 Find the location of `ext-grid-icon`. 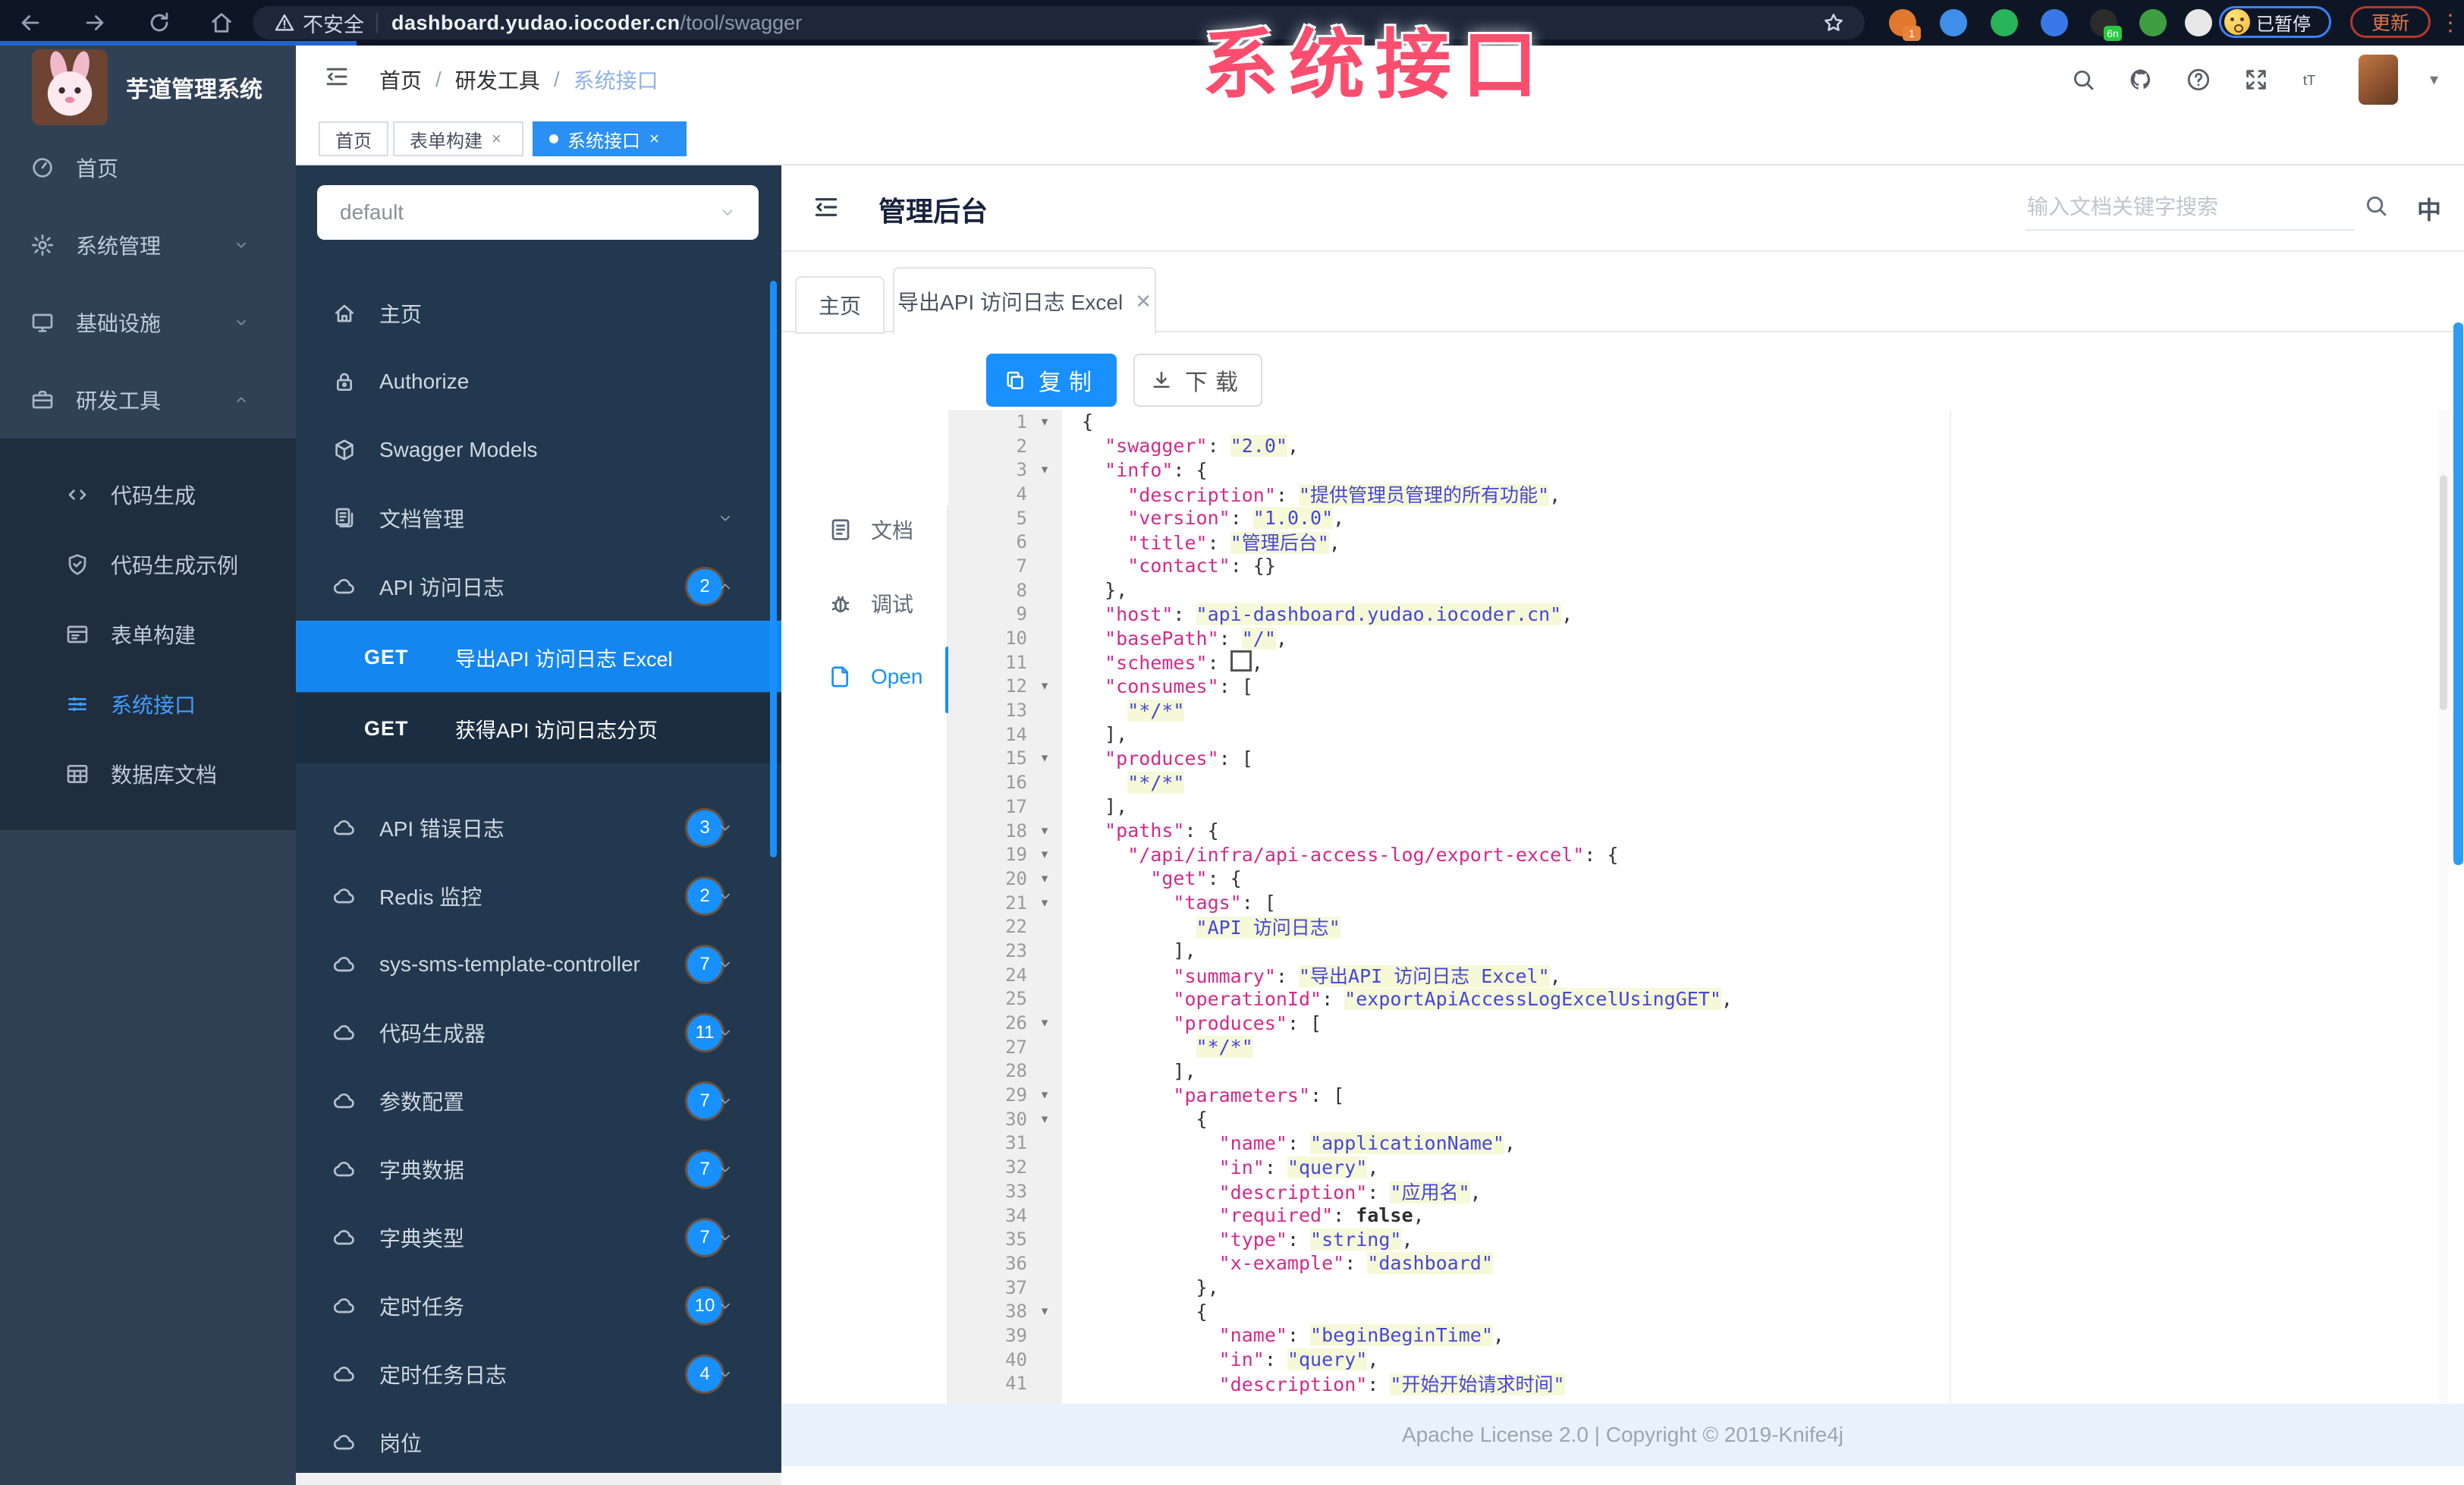

ext-grid-icon is located at coordinates (2054, 22).